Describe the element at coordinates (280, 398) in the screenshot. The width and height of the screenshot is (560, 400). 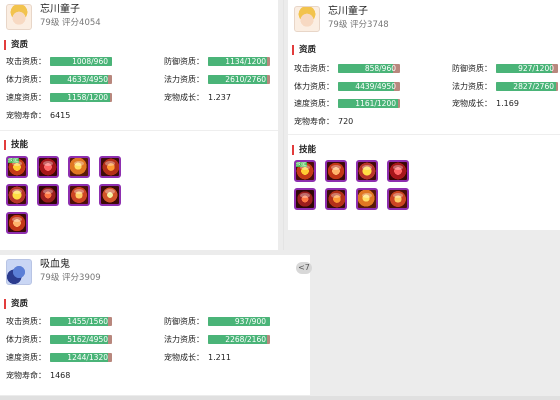
I see `bottom-strip` at that location.